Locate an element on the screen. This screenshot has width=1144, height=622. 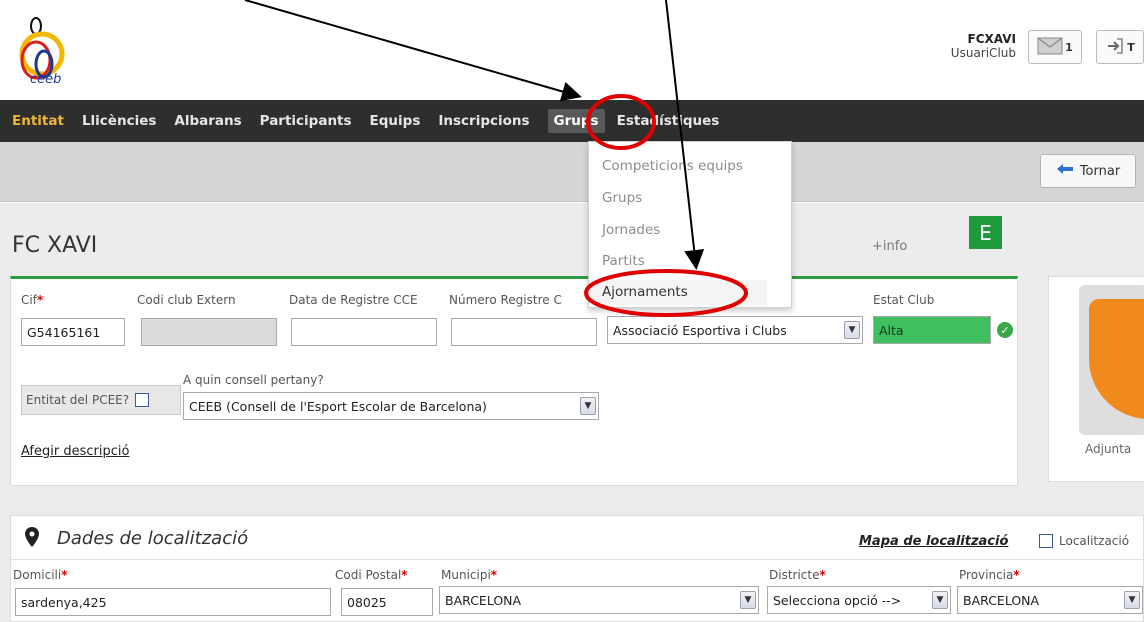
nav-item-albarans: Albarans is located at coordinates (207, 121).